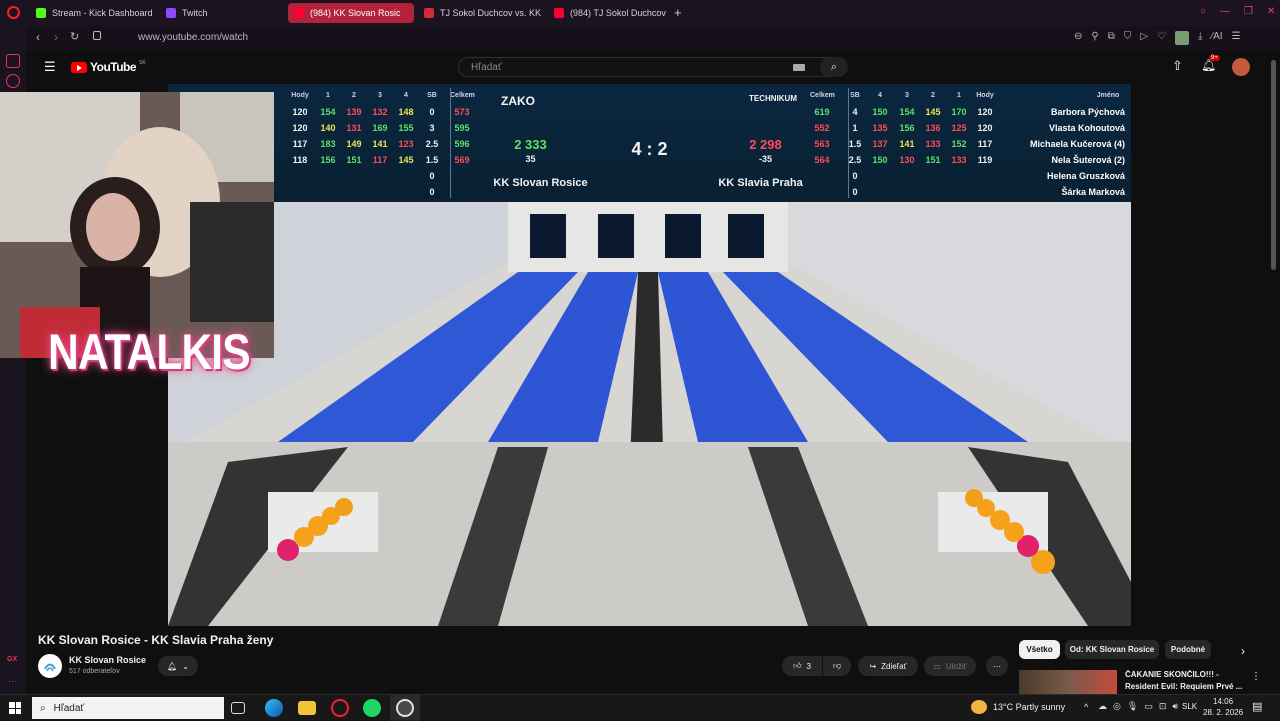 Image resolution: width=1280 pixels, height=721 pixels. Describe the element at coordinates (222, 13) in the screenshot. I see `browser-tab: Twitch` at that location.